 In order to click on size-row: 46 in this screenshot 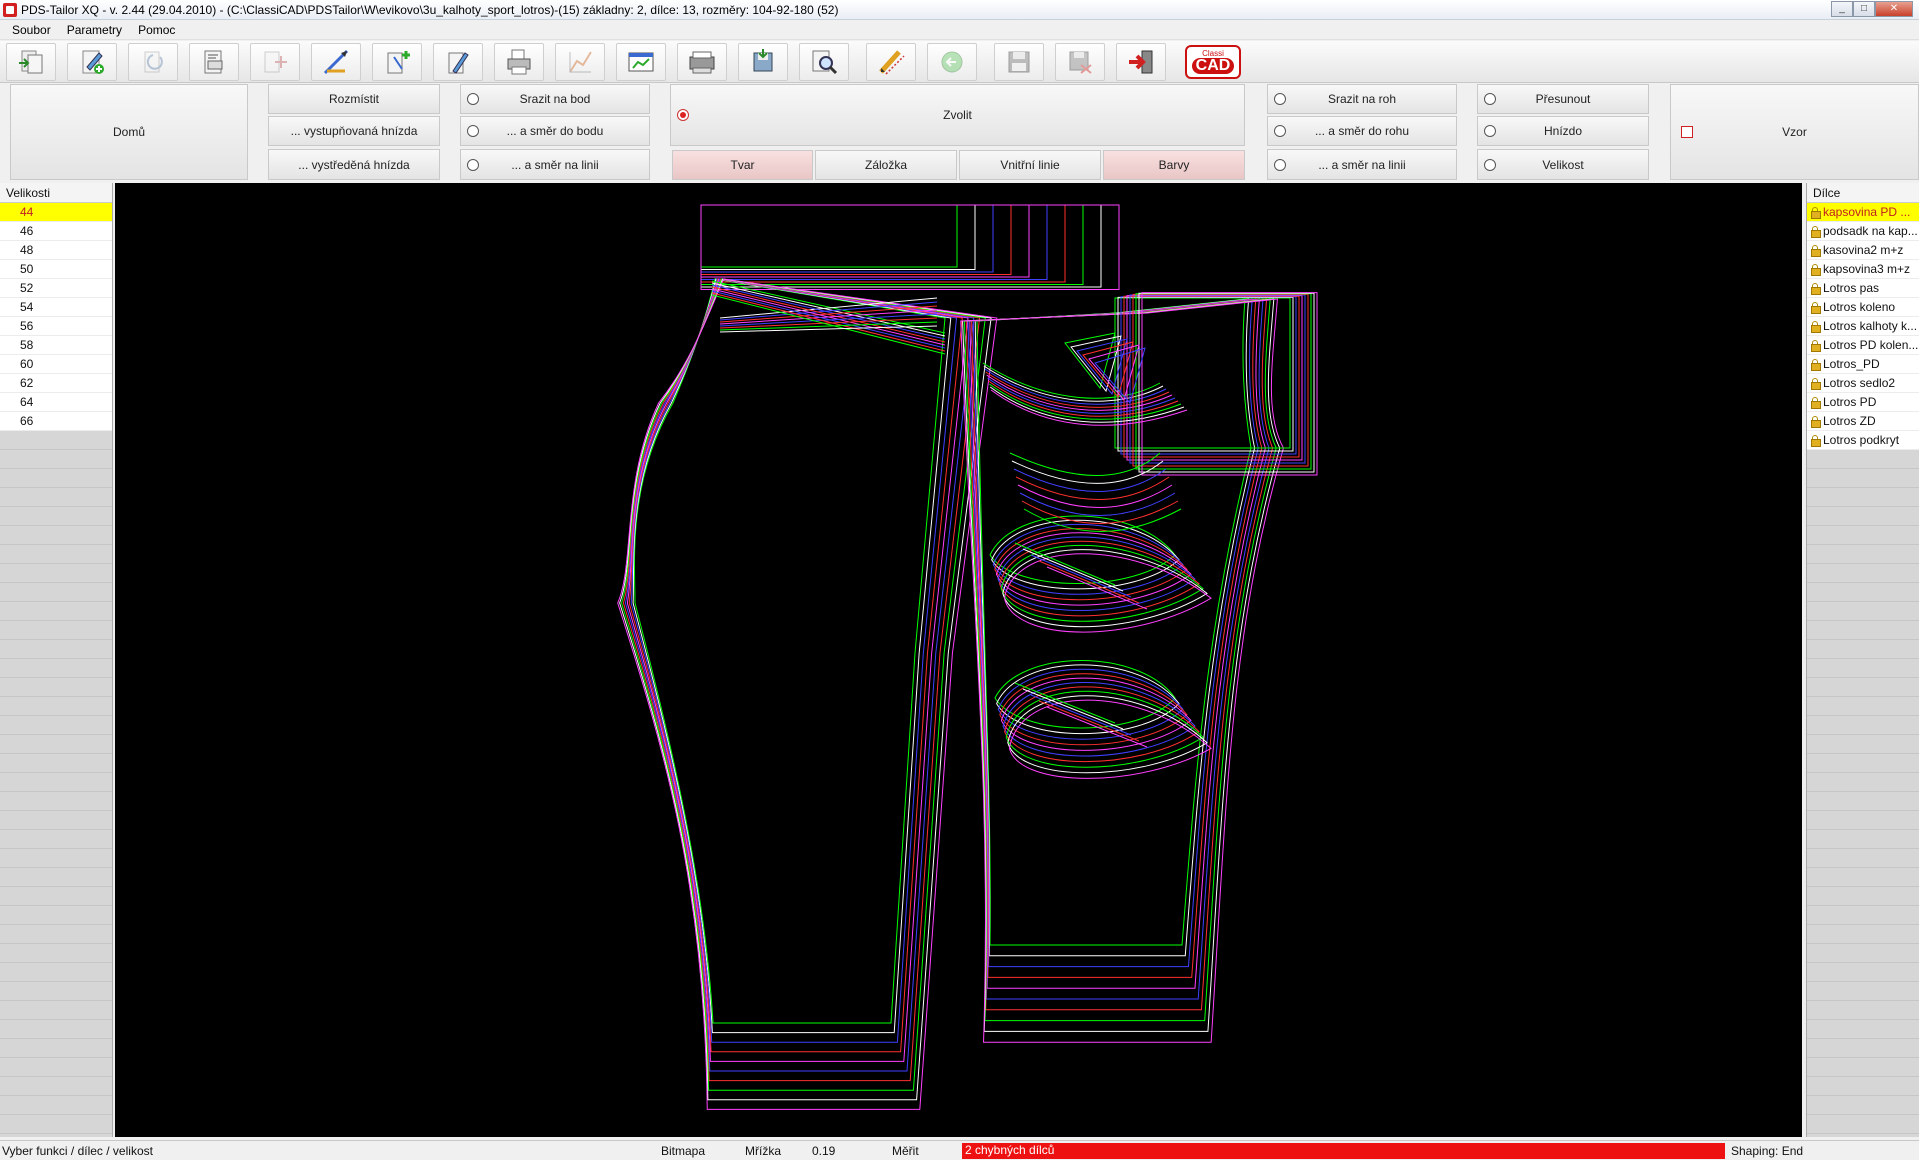, I will do `click(56, 231)`.